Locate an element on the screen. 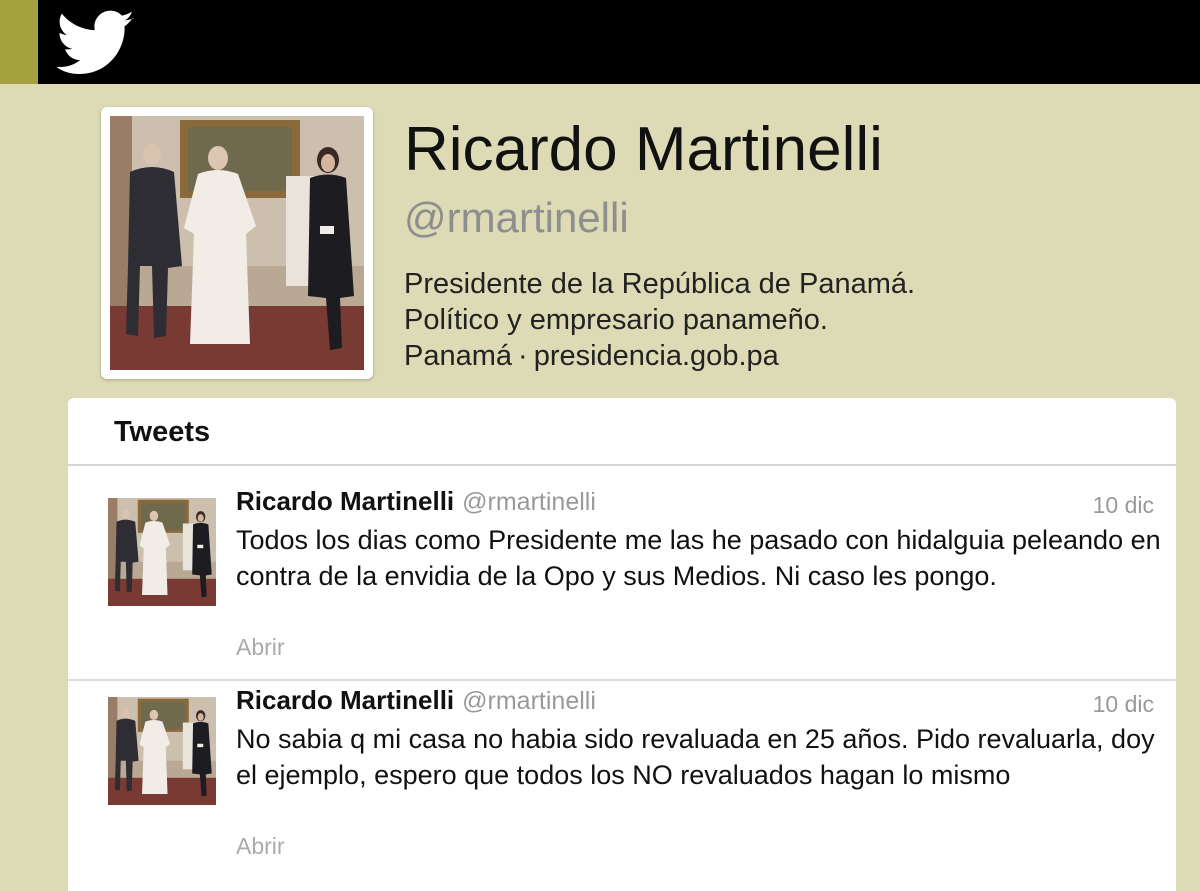 This screenshot has height=891, width=1200. profile-location: Panamá is located at coordinates (458, 356).